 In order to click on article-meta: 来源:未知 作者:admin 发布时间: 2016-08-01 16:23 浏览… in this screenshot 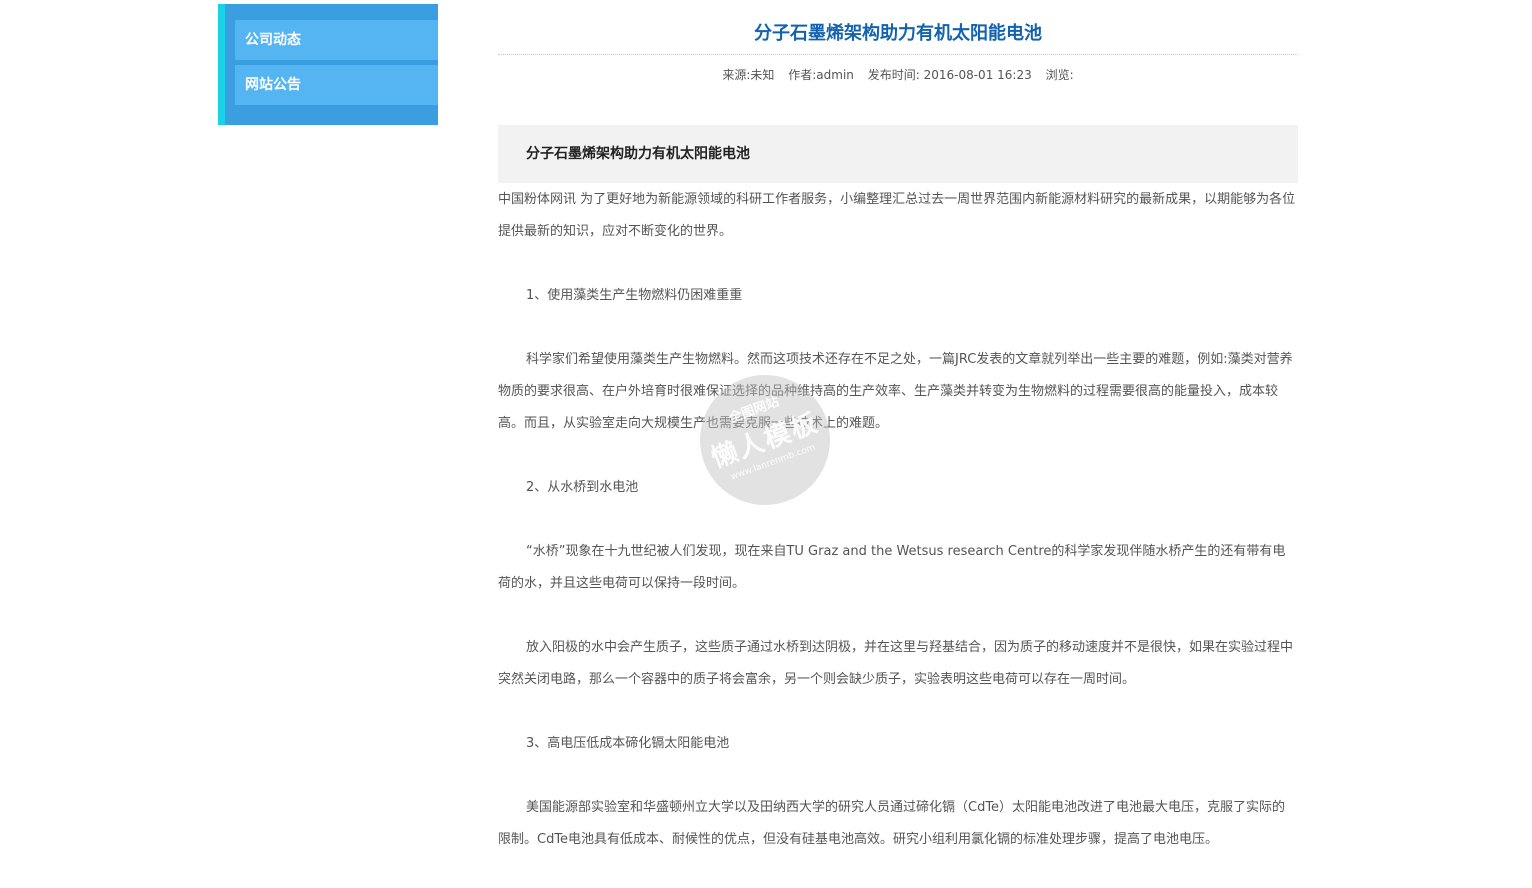, I will do `click(898, 75)`.